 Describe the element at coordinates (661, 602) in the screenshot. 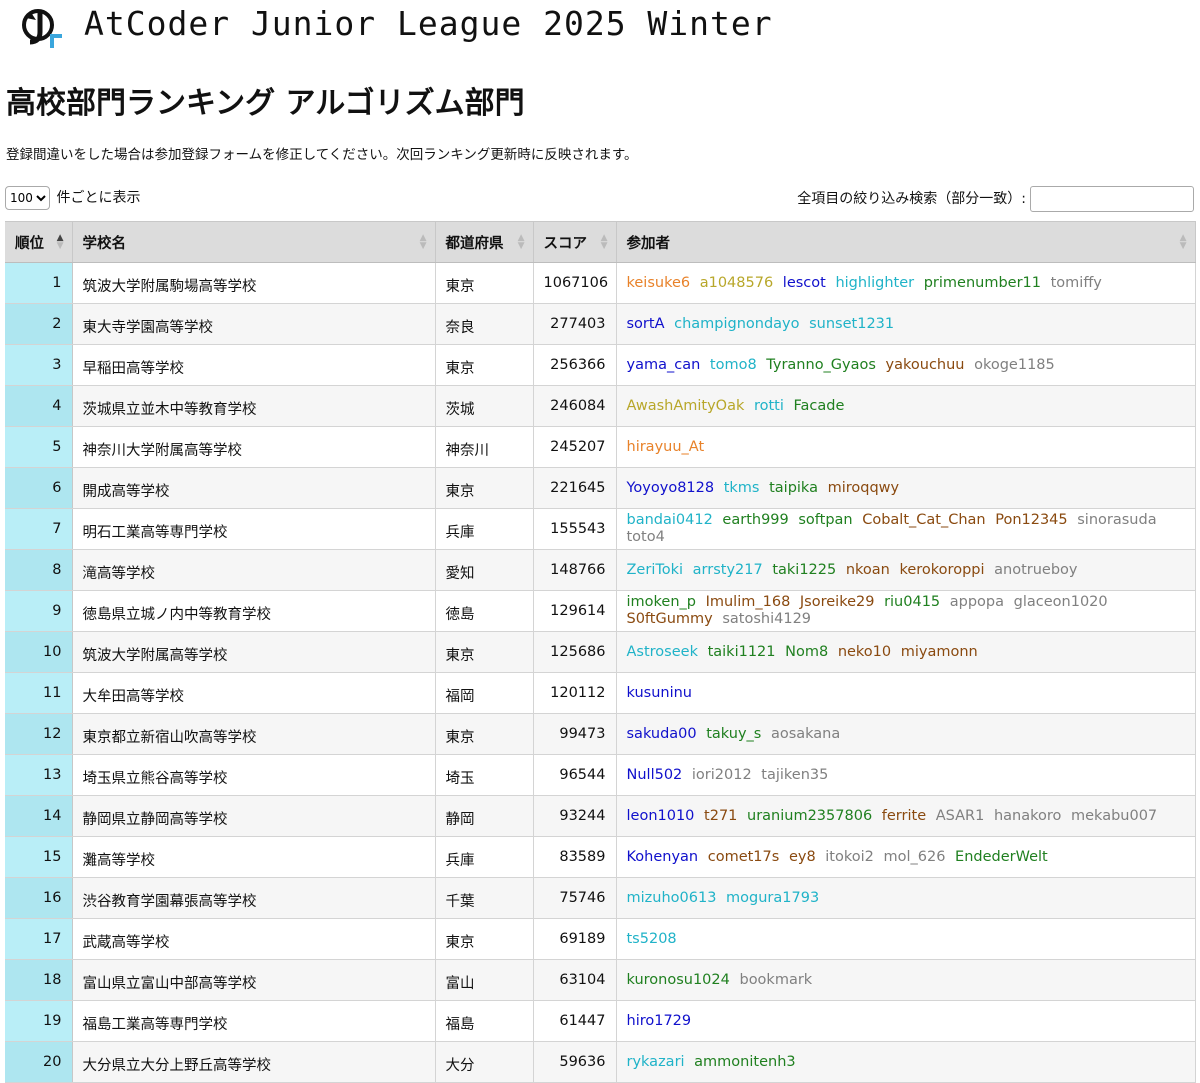

I see `member-link: imoken_p` at that location.